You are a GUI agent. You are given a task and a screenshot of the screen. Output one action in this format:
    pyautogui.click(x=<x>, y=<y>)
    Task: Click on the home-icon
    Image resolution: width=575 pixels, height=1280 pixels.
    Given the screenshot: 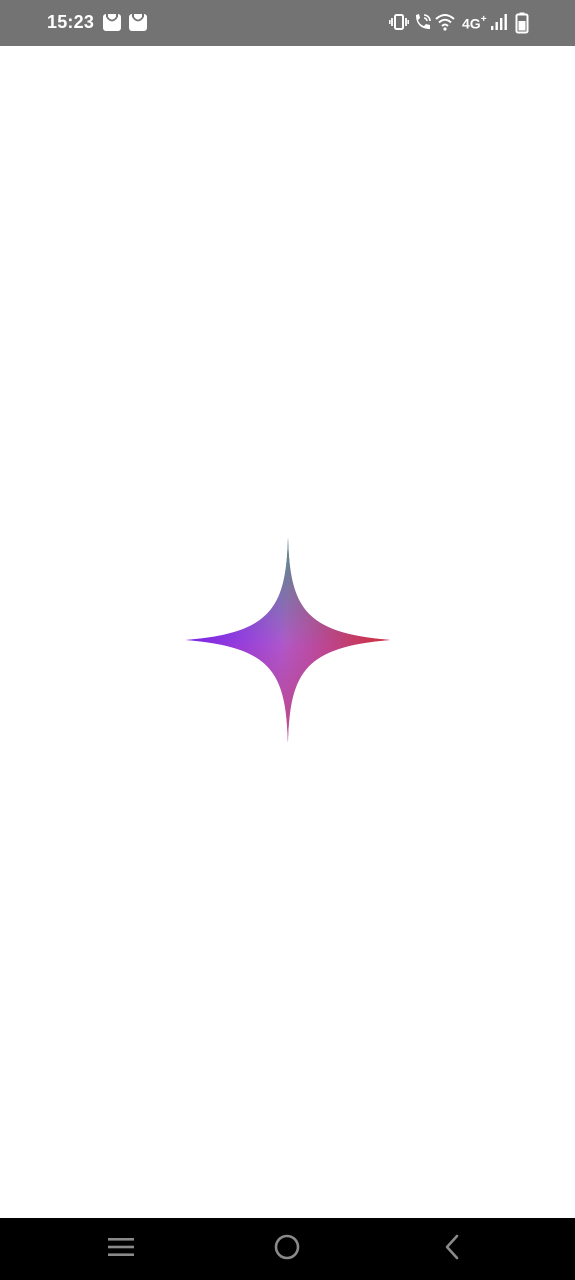 What is the action you would take?
    pyautogui.click(x=287, y=1249)
    